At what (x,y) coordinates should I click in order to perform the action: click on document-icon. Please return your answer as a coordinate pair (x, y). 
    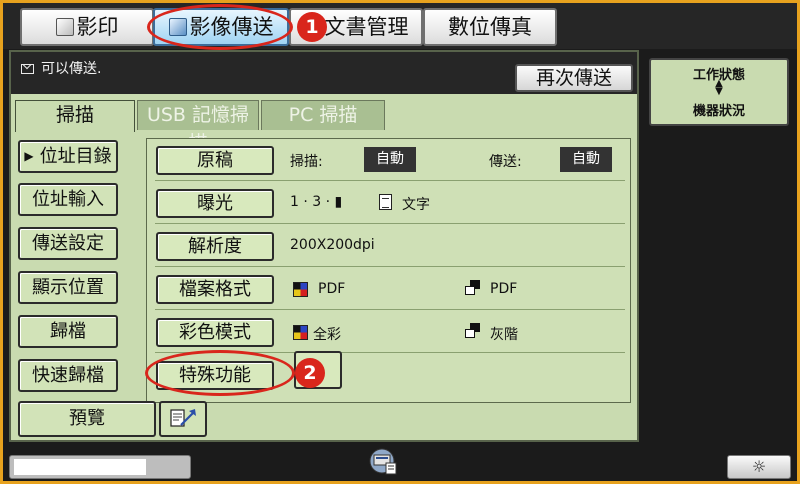
    Looking at the image, I should click on (385, 202).